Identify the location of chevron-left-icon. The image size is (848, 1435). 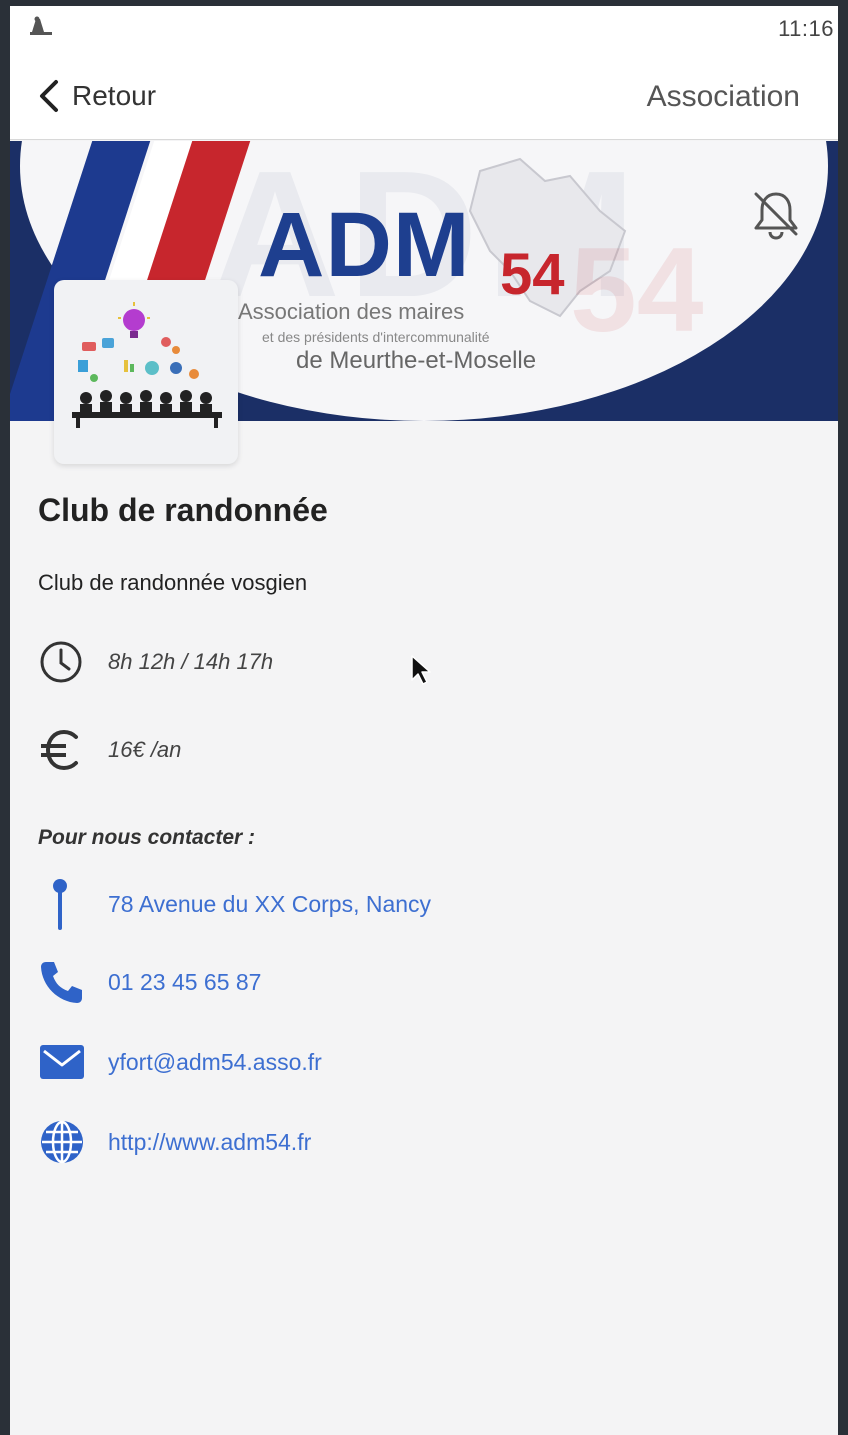
(49, 96).